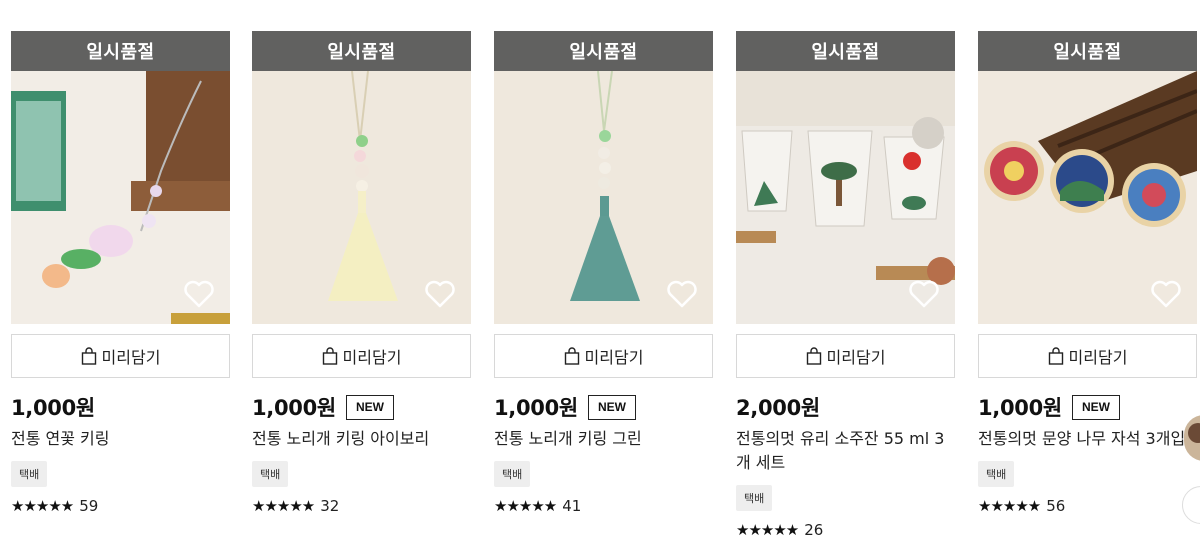 The width and height of the screenshot is (1200, 546). What do you see at coordinates (814, 530) in the screenshot?
I see `review-count: 26` at bounding box center [814, 530].